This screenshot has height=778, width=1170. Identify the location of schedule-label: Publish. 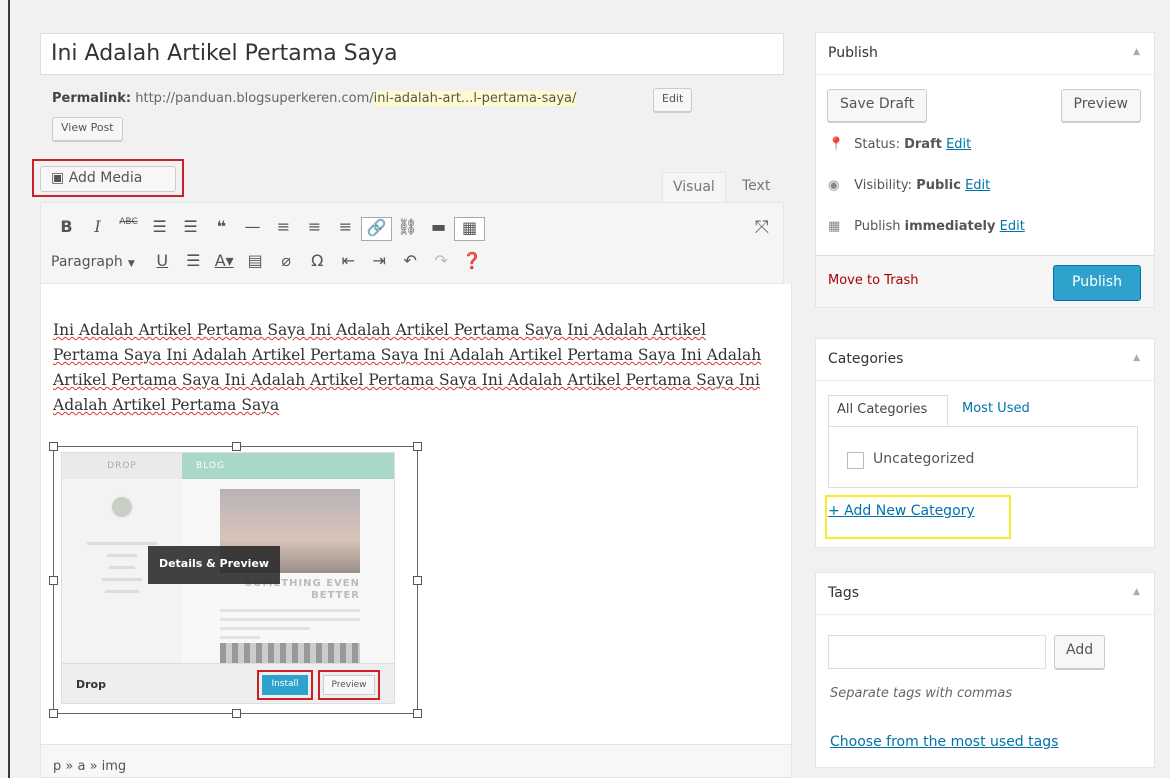
(877, 226).